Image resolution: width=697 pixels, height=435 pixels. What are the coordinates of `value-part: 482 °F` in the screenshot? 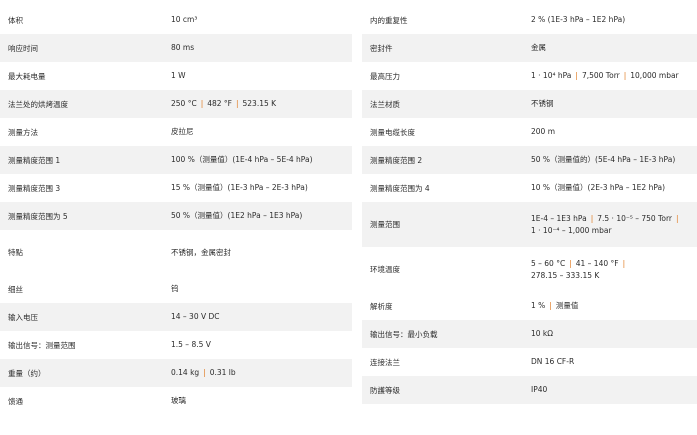 It's located at (219, 103).